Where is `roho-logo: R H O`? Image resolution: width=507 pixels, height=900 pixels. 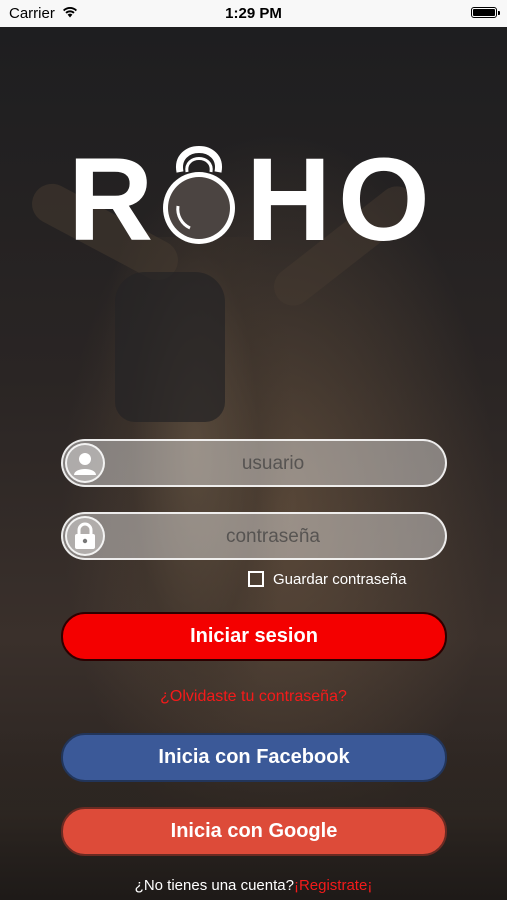 roho-logo: R H O is located at coordinates (254, 199).